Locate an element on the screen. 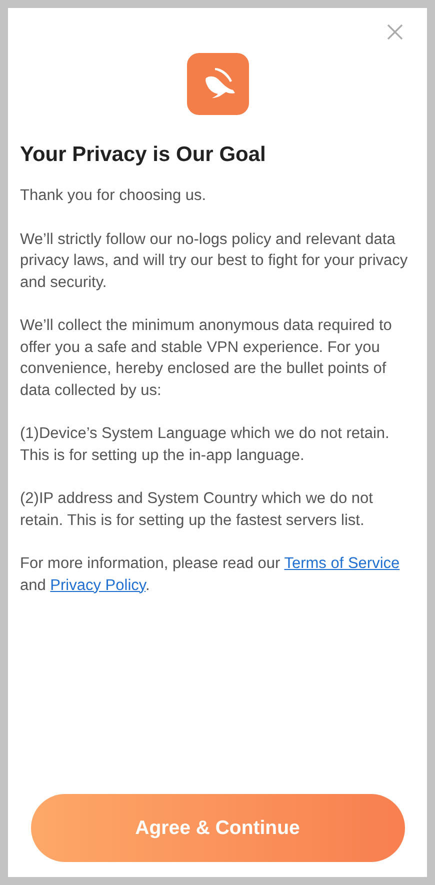 Image resolution: width=435 pixels, height=885 pixels. body-text: We’ll collect the minimum anonymous data required to offer you a safe and stable VPN experience. For you convenience, hereby enclosed are the bullet points of data collected by us: is located at coordinates (206, 358).